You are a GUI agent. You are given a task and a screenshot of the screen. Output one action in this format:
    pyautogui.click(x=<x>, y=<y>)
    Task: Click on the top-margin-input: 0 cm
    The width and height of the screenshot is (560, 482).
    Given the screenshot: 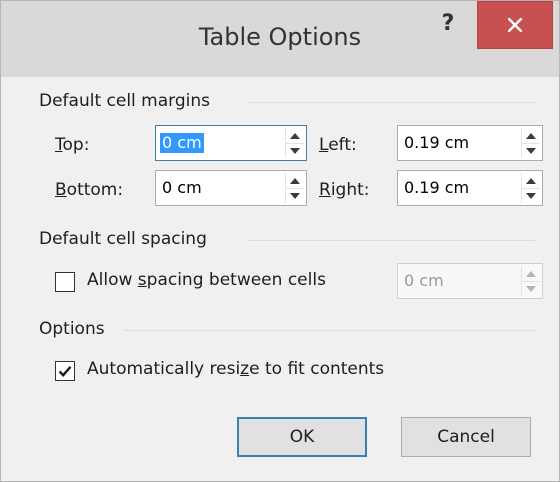 What is the action you would take?
    pyautogui.click(x=182, y=143)
    